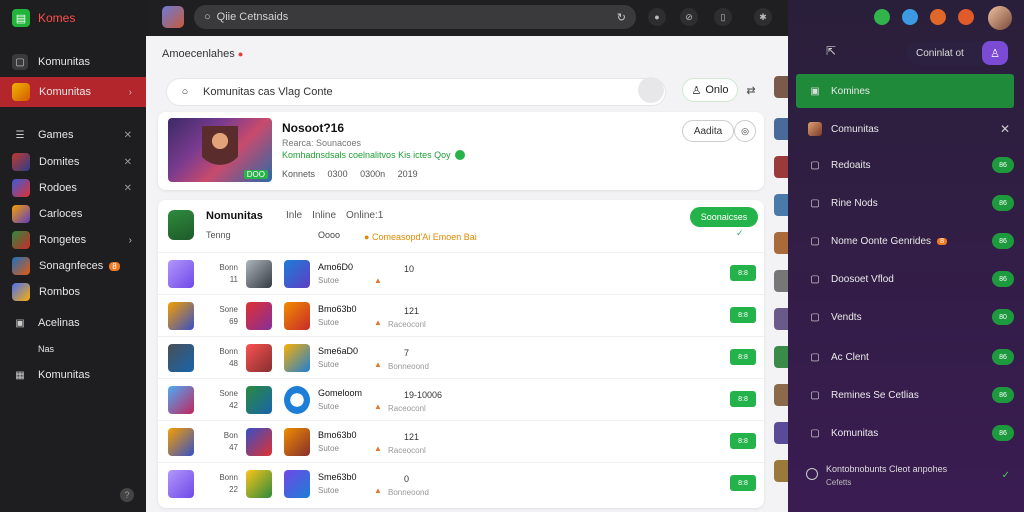 This screenshot has width=1024, height=512. I want to click on table-row: Bonn 22 Sme63b0 Sutoe ▲ 0 Bonneoond 8:8, so click(461, 483).